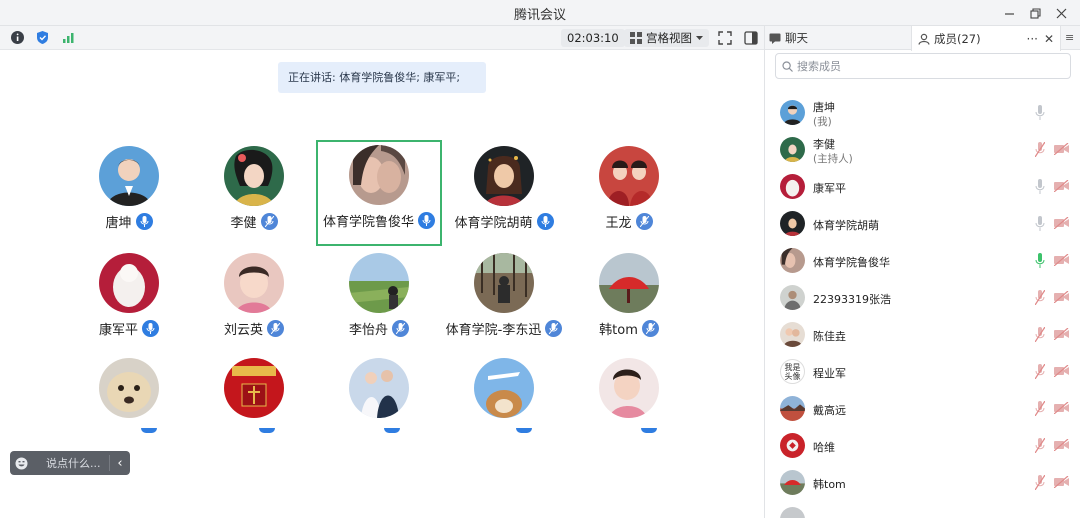  Describe the element at coordinates (1049, 39) in the screenshot. I see `close-icon: ✕` at that location.